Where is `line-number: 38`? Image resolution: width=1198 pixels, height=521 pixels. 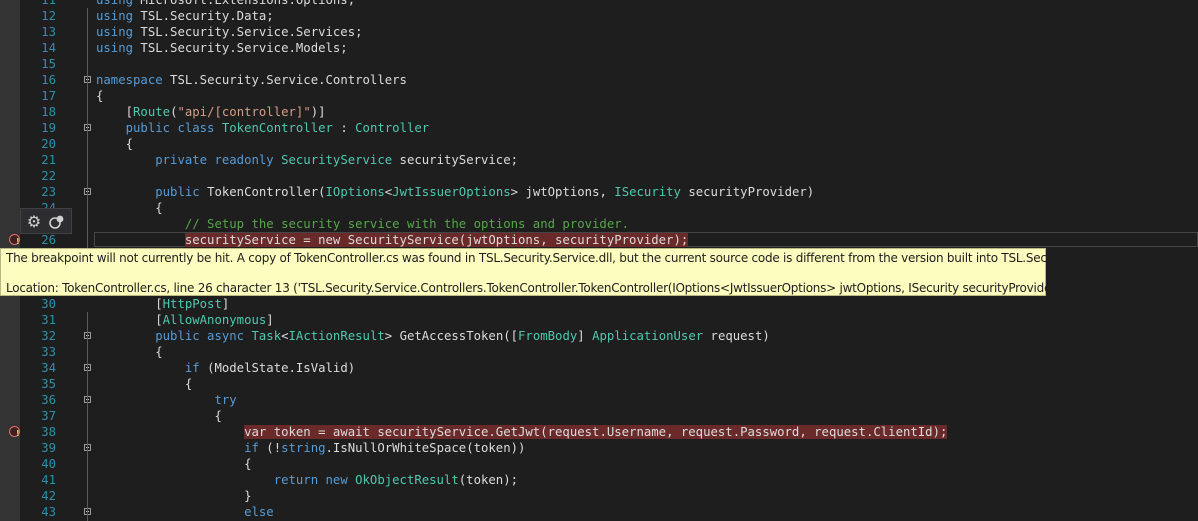
line-number: 38 is located at coordinates (48, 432).